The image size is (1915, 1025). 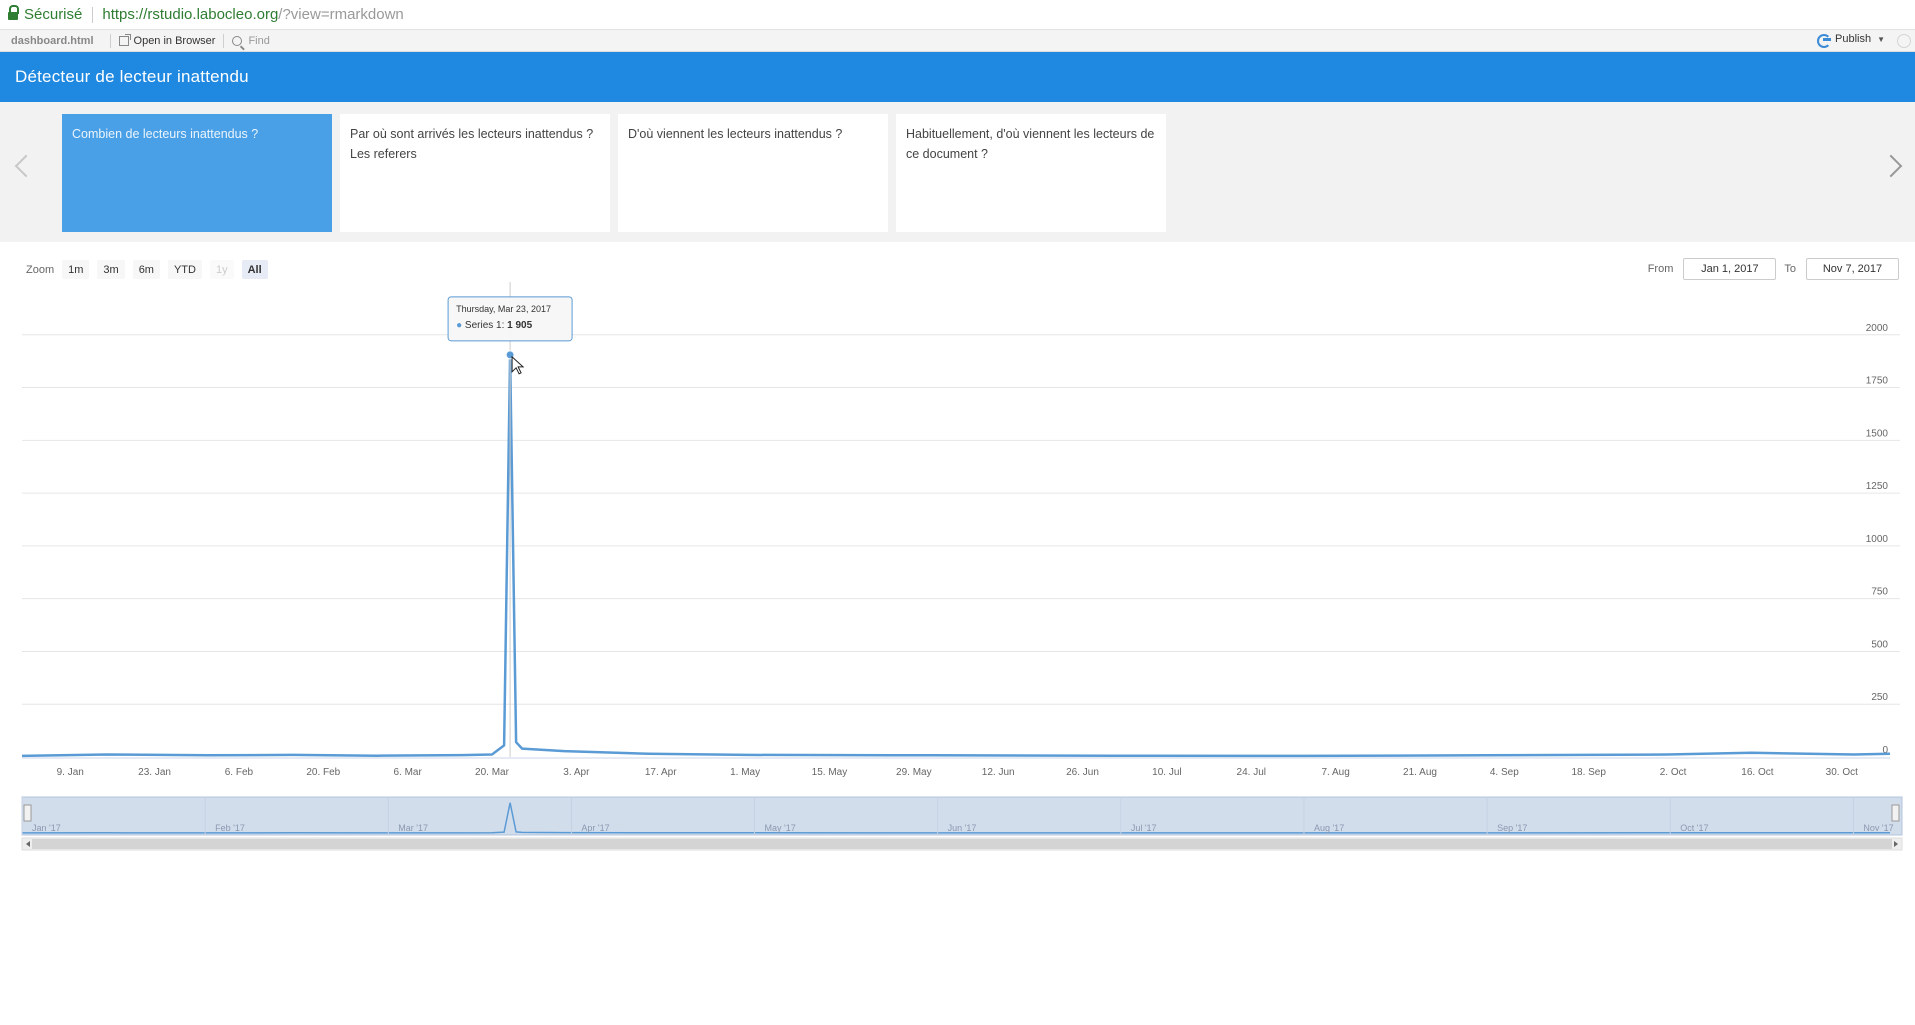 What do you see at coordinates (503, 309) in the screenshot?
I see `tooltip-date: Thursday, Mar 23, 2017` at bounding box center [503, 309].